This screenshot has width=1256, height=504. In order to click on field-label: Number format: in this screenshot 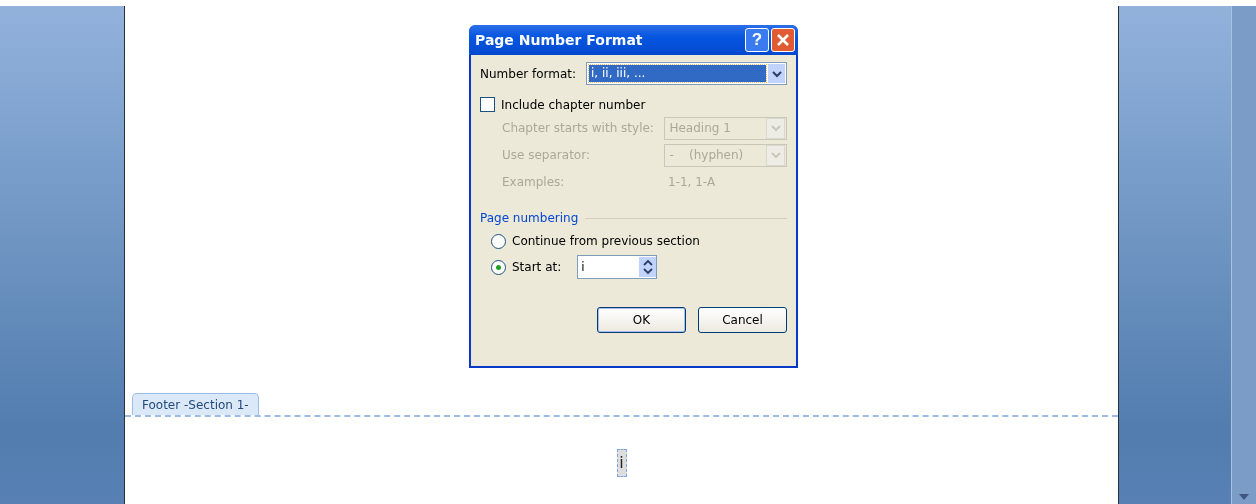, I will do `click(529, 73)`.